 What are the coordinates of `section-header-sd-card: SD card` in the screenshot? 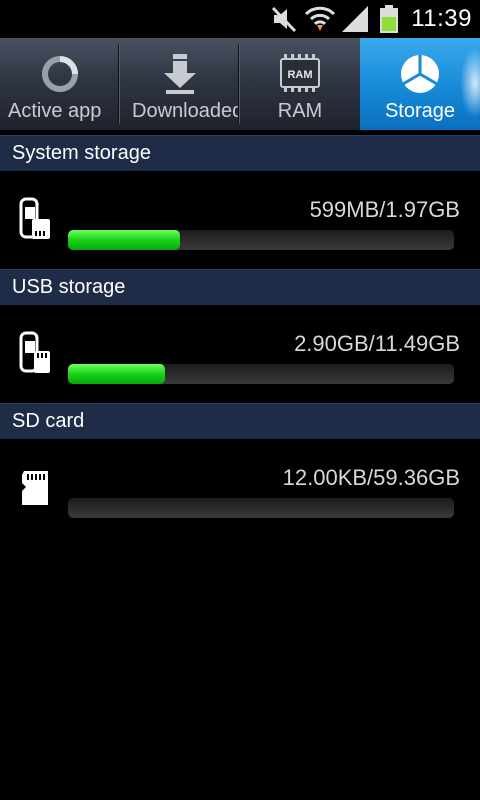 It's located at (240, 421).